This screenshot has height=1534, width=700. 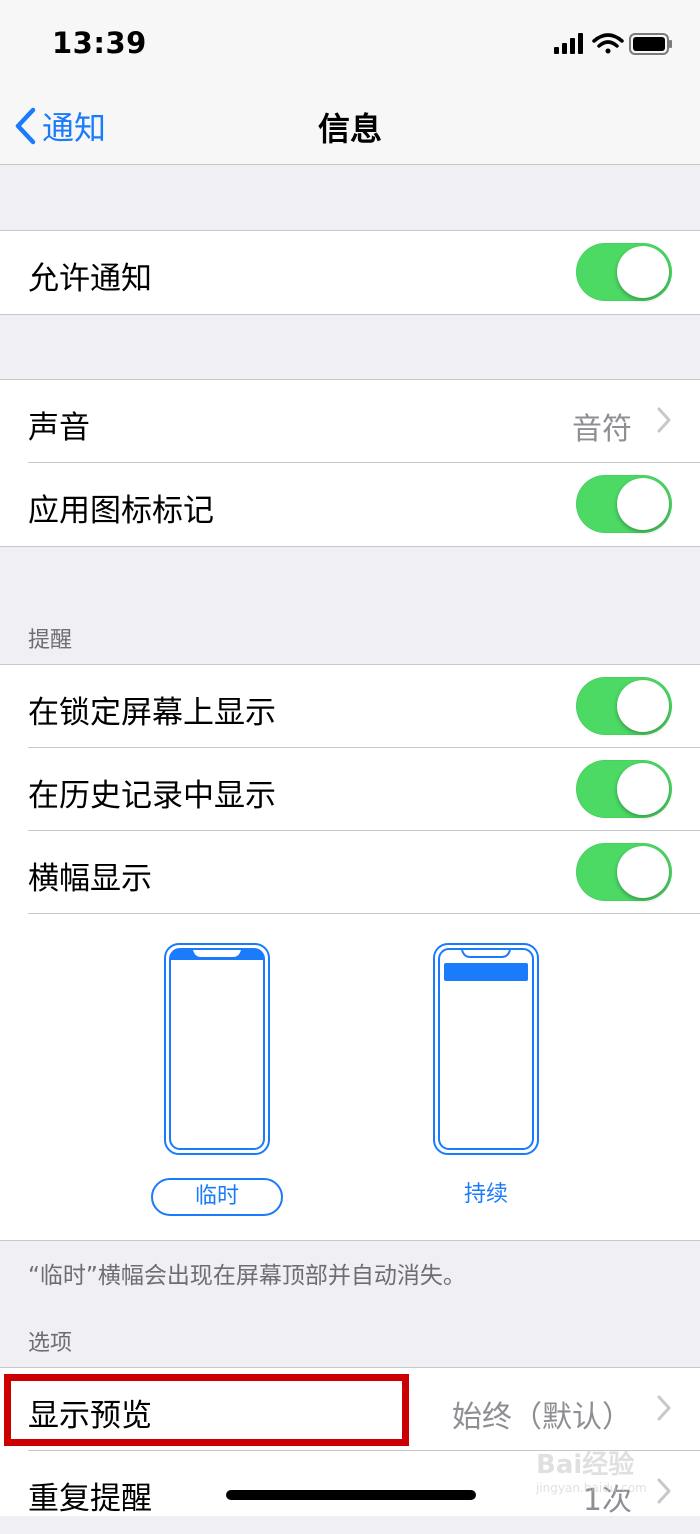 I want to click on alerts-section-header: 提醒, so click(x=50, y=640).